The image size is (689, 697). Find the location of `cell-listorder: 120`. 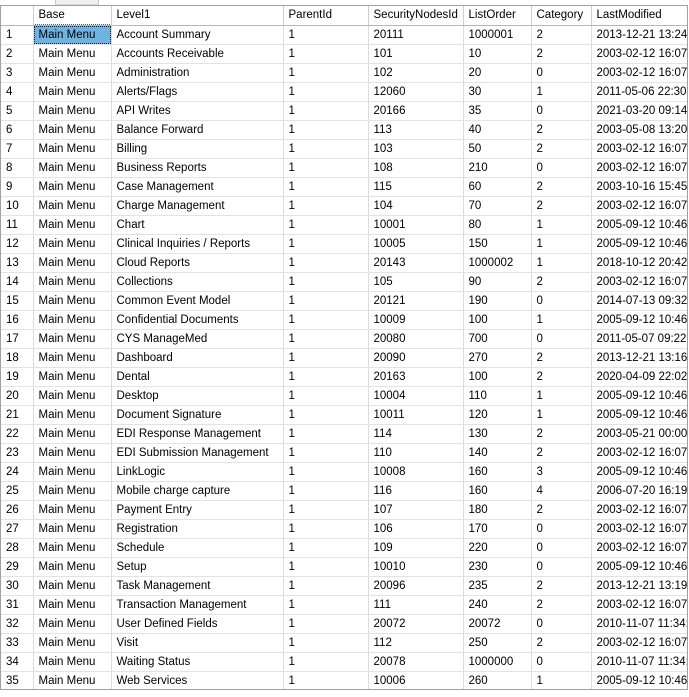

cell-listorder: 120 is located at coordinates (497, 415).